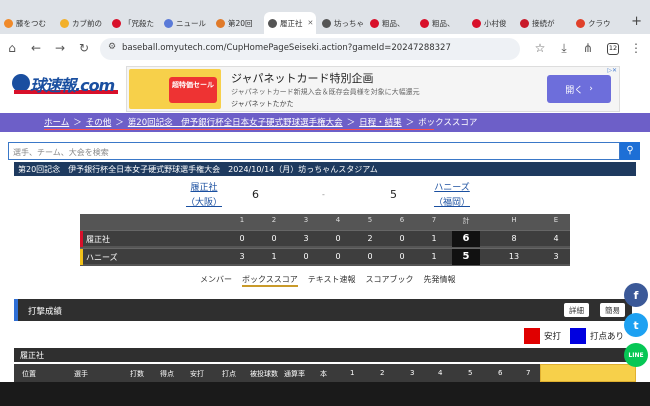 This screenshot has height=406, width=650. What do you see at coordinates (264, 374) in the screenshot?
I see `batting-column: 被投球数` at bounding box center [264, 374].